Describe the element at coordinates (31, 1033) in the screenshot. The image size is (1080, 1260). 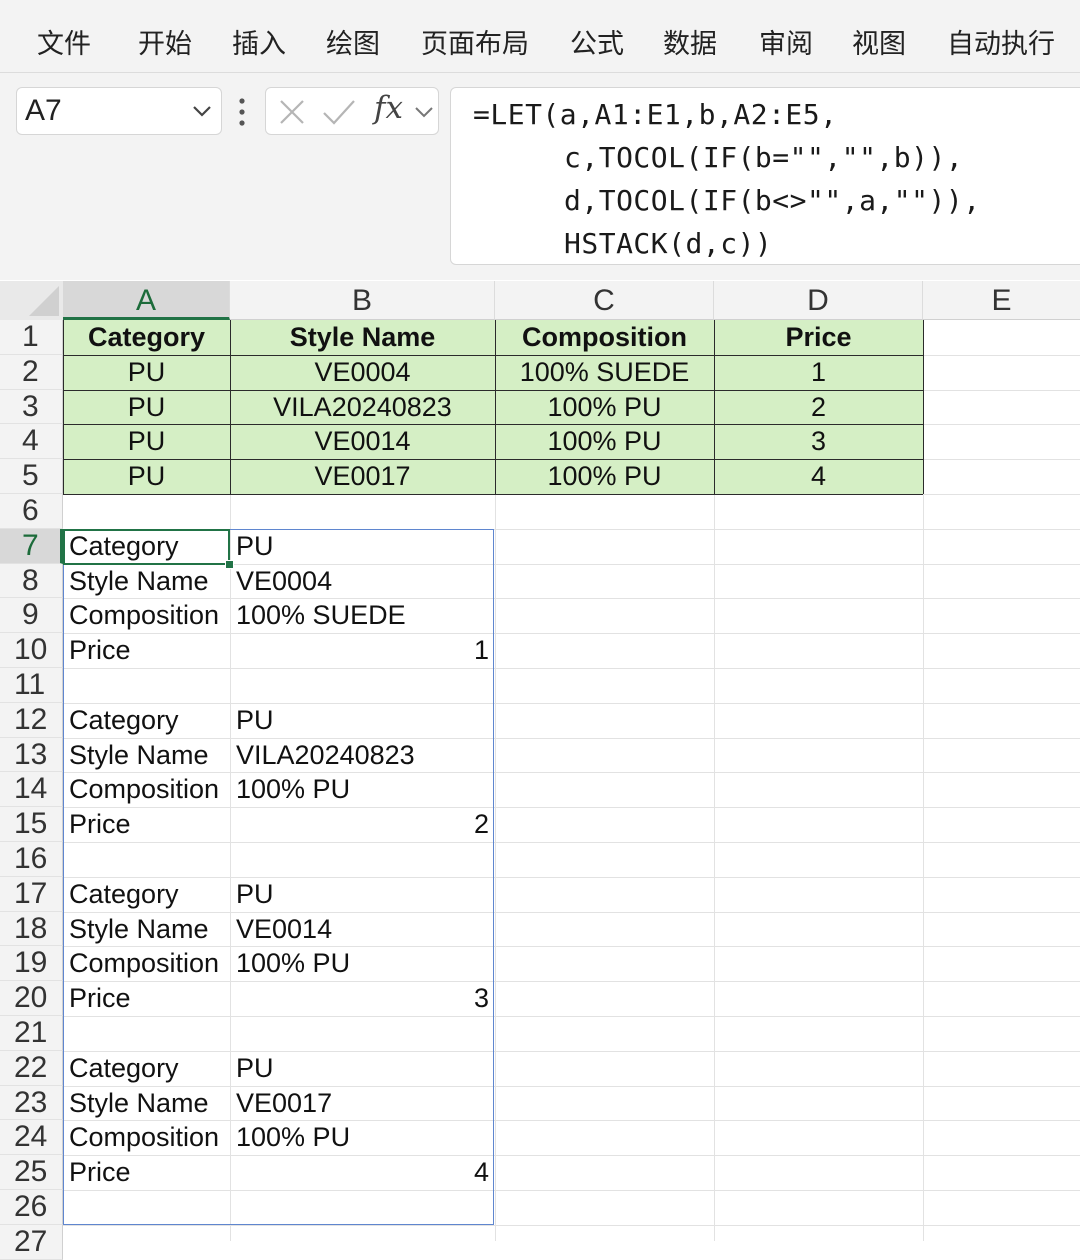
I see `row-header-21: 21` at that location.